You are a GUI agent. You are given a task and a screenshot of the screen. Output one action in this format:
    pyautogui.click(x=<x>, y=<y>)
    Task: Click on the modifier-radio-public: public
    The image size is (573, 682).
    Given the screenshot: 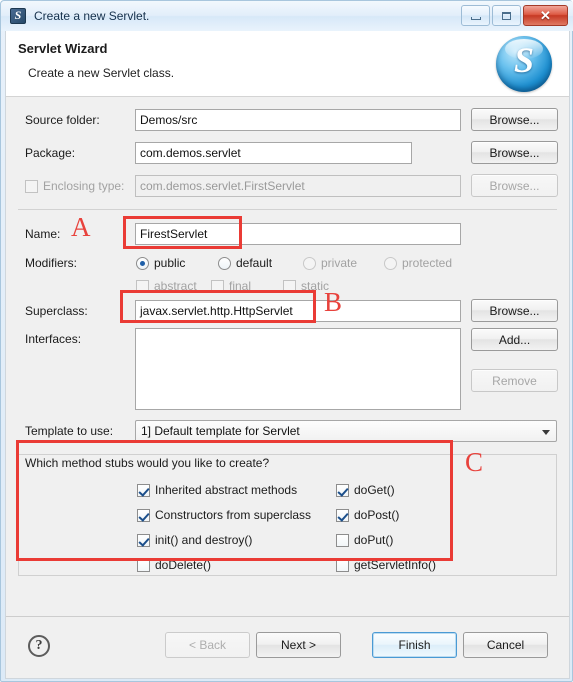 What is the action you would take?
    pyautogui.click(x=160, y=263)
    